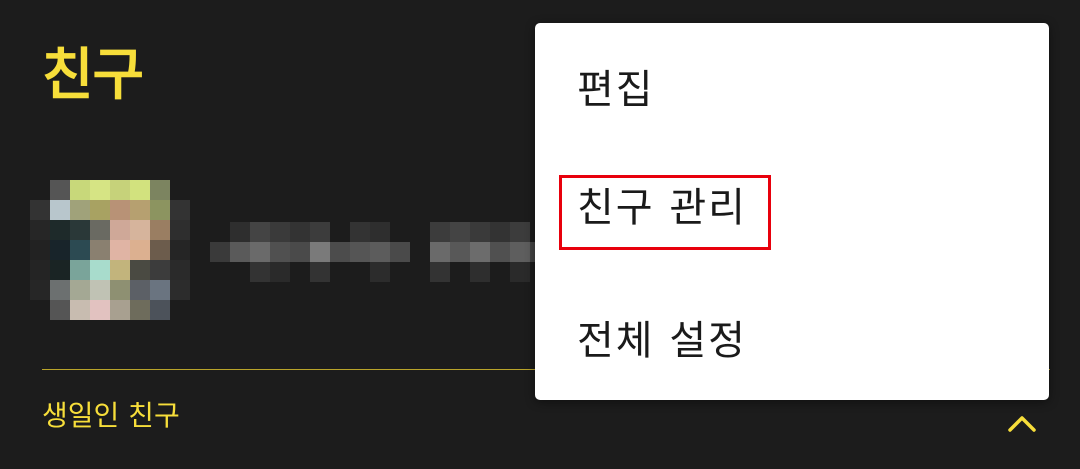  Describe the element at coordinates (380, 252) in the screenshot. I see `profile-name-redacted` at that location.